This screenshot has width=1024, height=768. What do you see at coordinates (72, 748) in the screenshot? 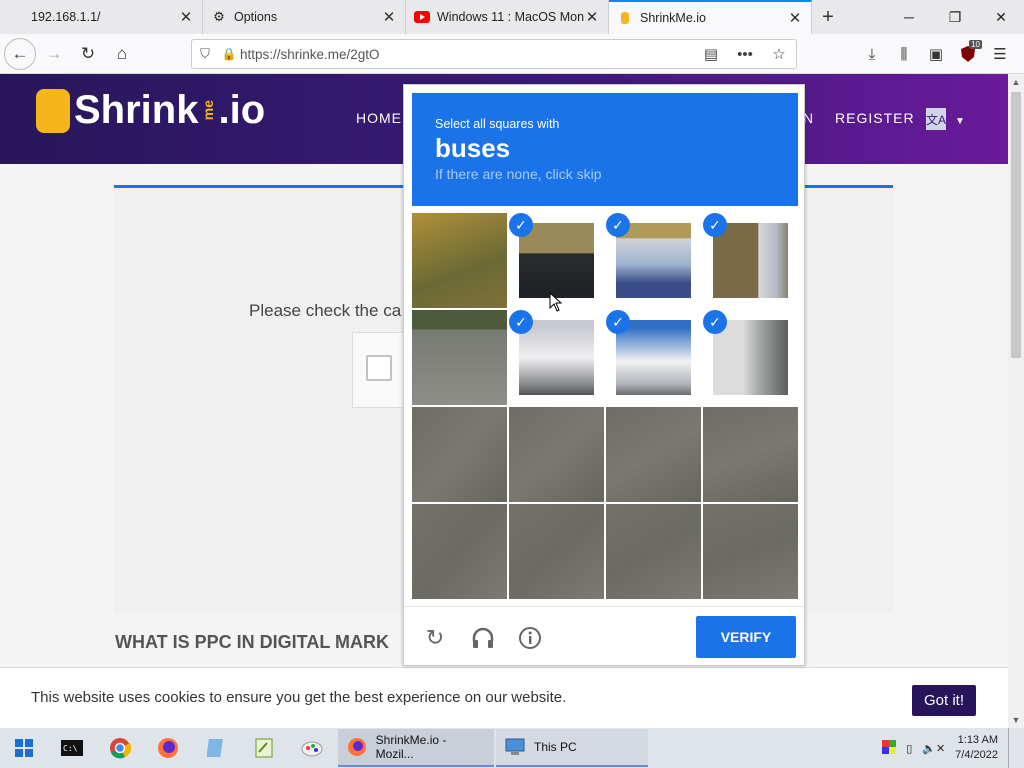
I see `terminal-icon: C:\` at bounding box center [72, 748].